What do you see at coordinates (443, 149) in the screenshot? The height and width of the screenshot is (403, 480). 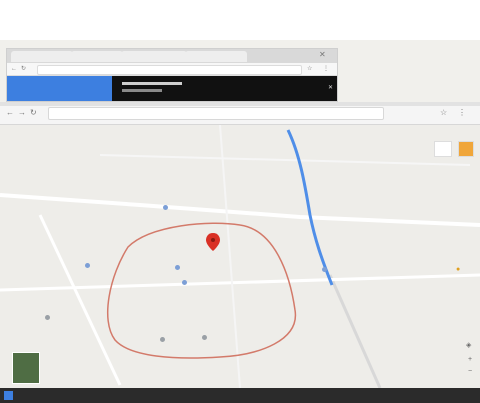 I see `layers-button` at bounding box center [443, 149].